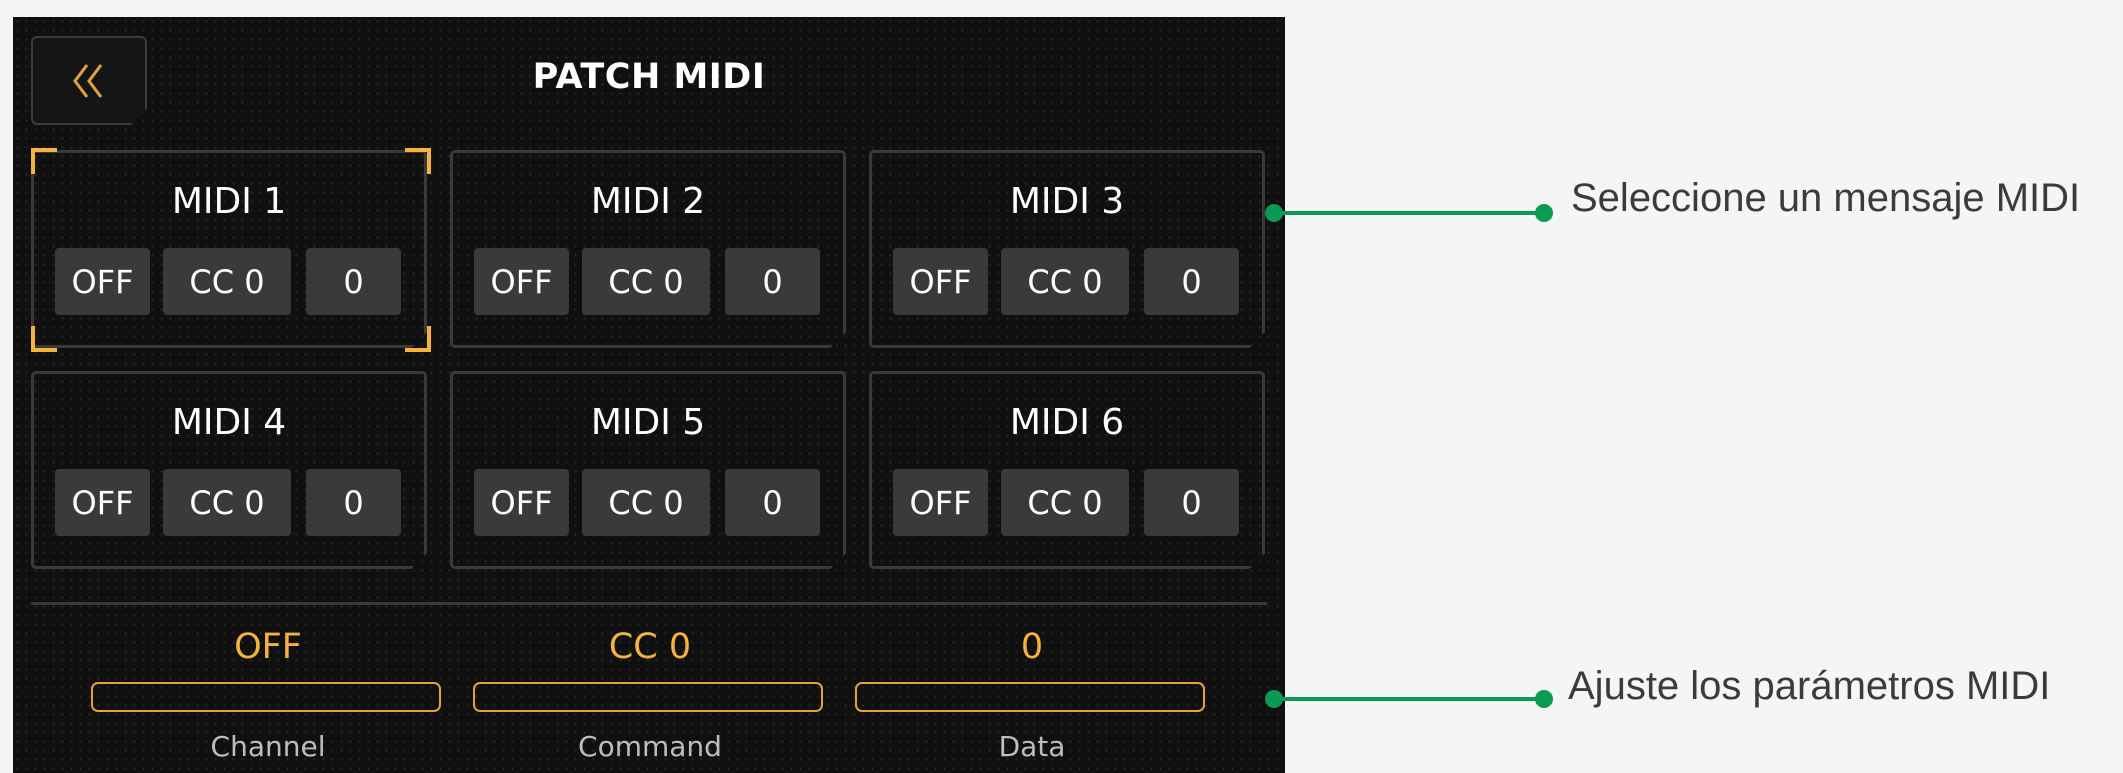  What do you see at coordinates (268, 746) in the screenshot?
I see `channel-label: Channel` at bounding box center [268, 746].